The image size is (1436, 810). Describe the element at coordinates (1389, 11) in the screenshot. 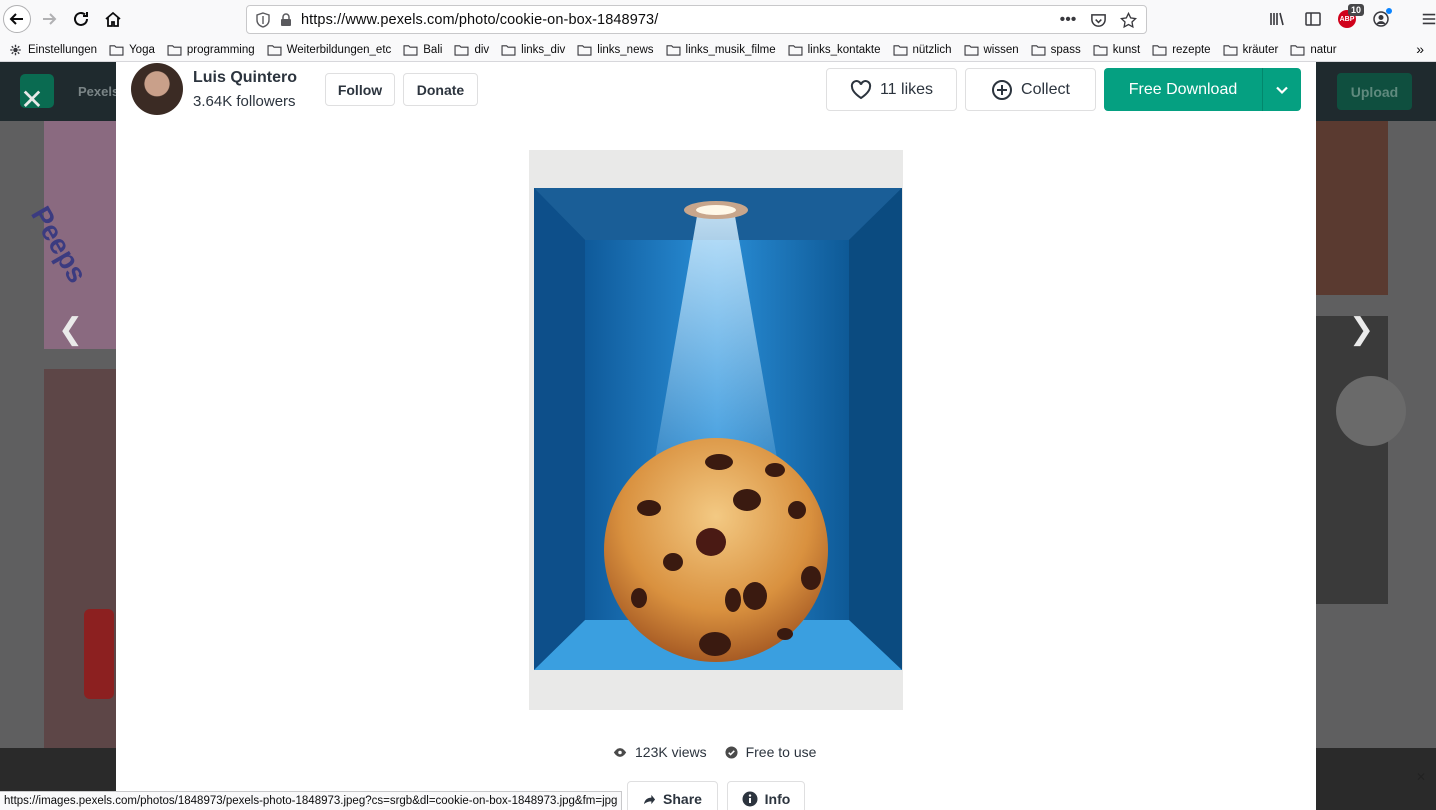

I see `notification-dot` at that location.